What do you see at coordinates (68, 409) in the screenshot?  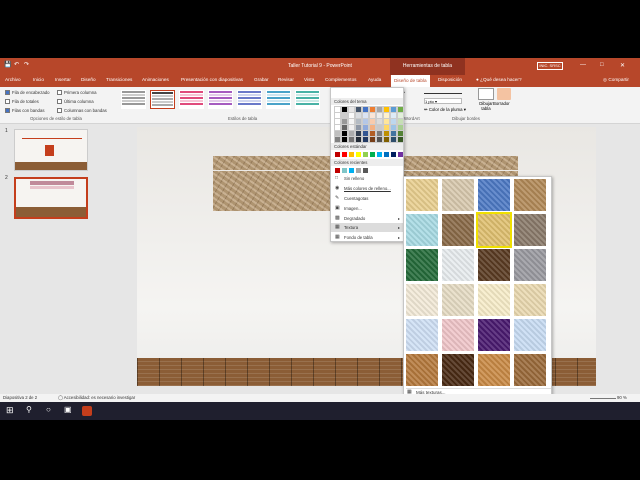 I see `task-view-icon: ▣` at bounding box center [68, 409].